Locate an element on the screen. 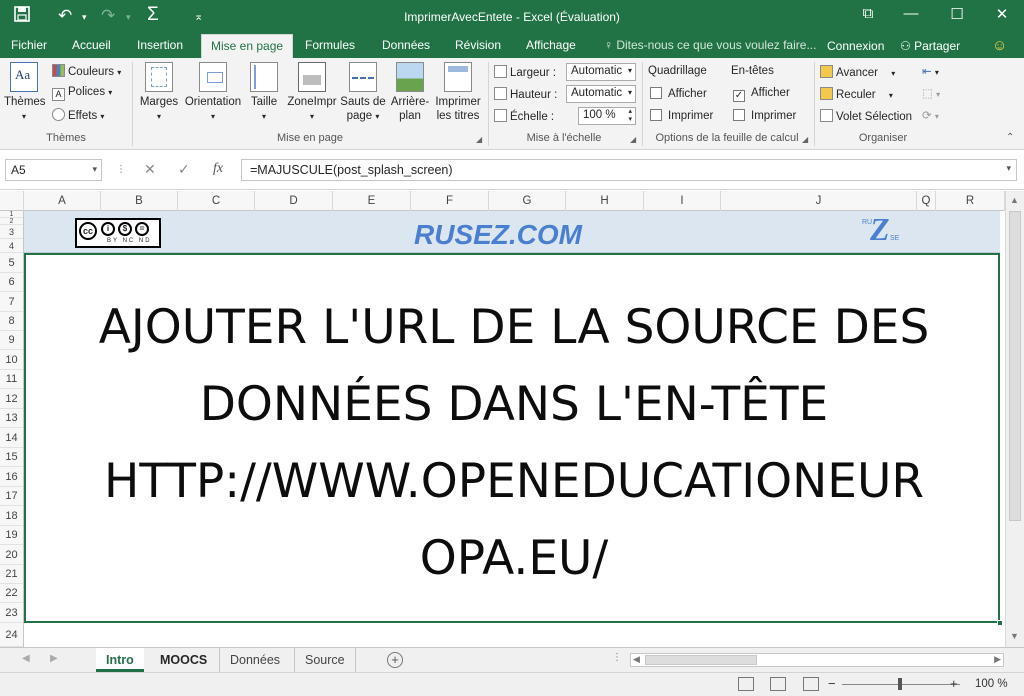 The width and height of the screenshot is (1024, 696). scroll-up-icon: ▲ is located at coordinates (1014, 200).